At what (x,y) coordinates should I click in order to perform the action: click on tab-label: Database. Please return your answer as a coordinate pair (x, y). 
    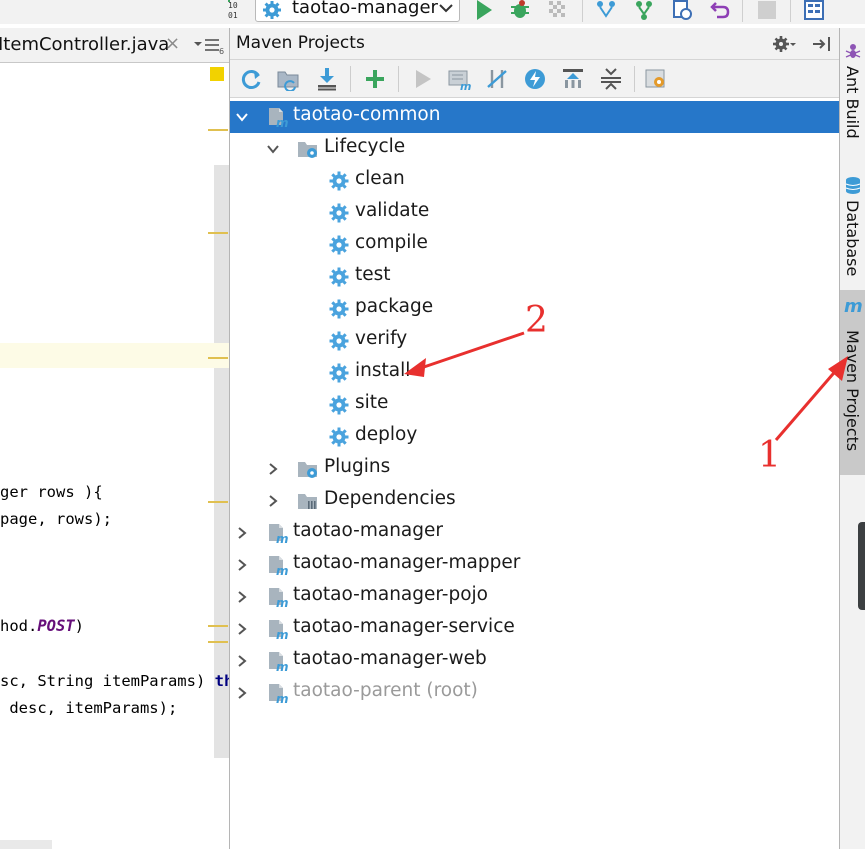
    Looking at the image, I should click on (852, 238).